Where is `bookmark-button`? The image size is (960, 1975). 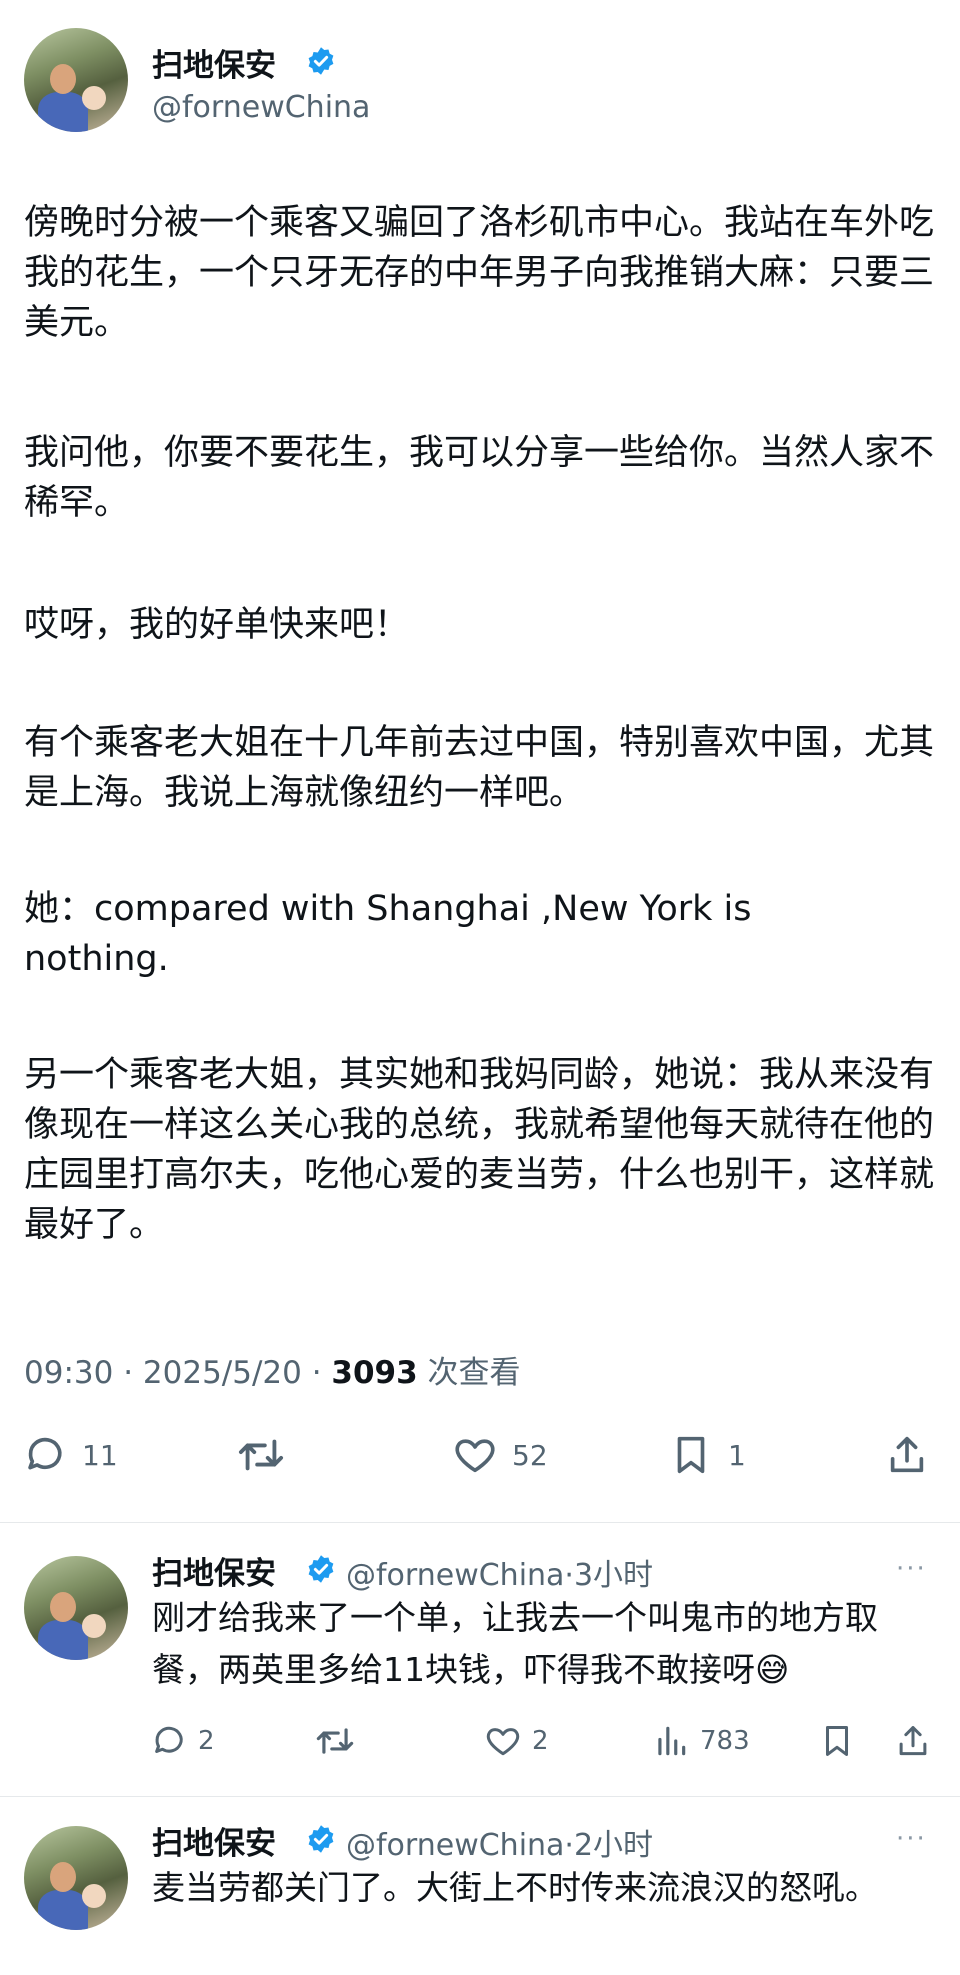 bookmark-button is located at coordinates (837, 1741).